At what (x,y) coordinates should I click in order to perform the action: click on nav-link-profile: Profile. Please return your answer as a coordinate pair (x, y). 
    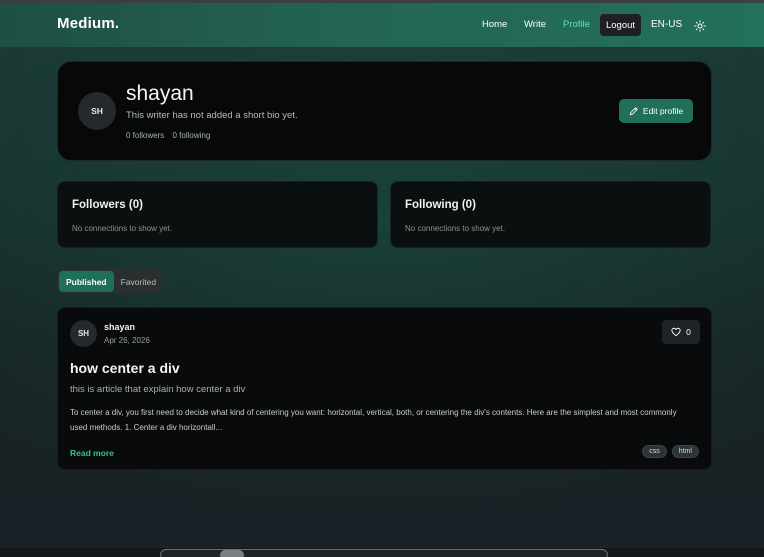
    Looking at the image, I should click on (576, 24).